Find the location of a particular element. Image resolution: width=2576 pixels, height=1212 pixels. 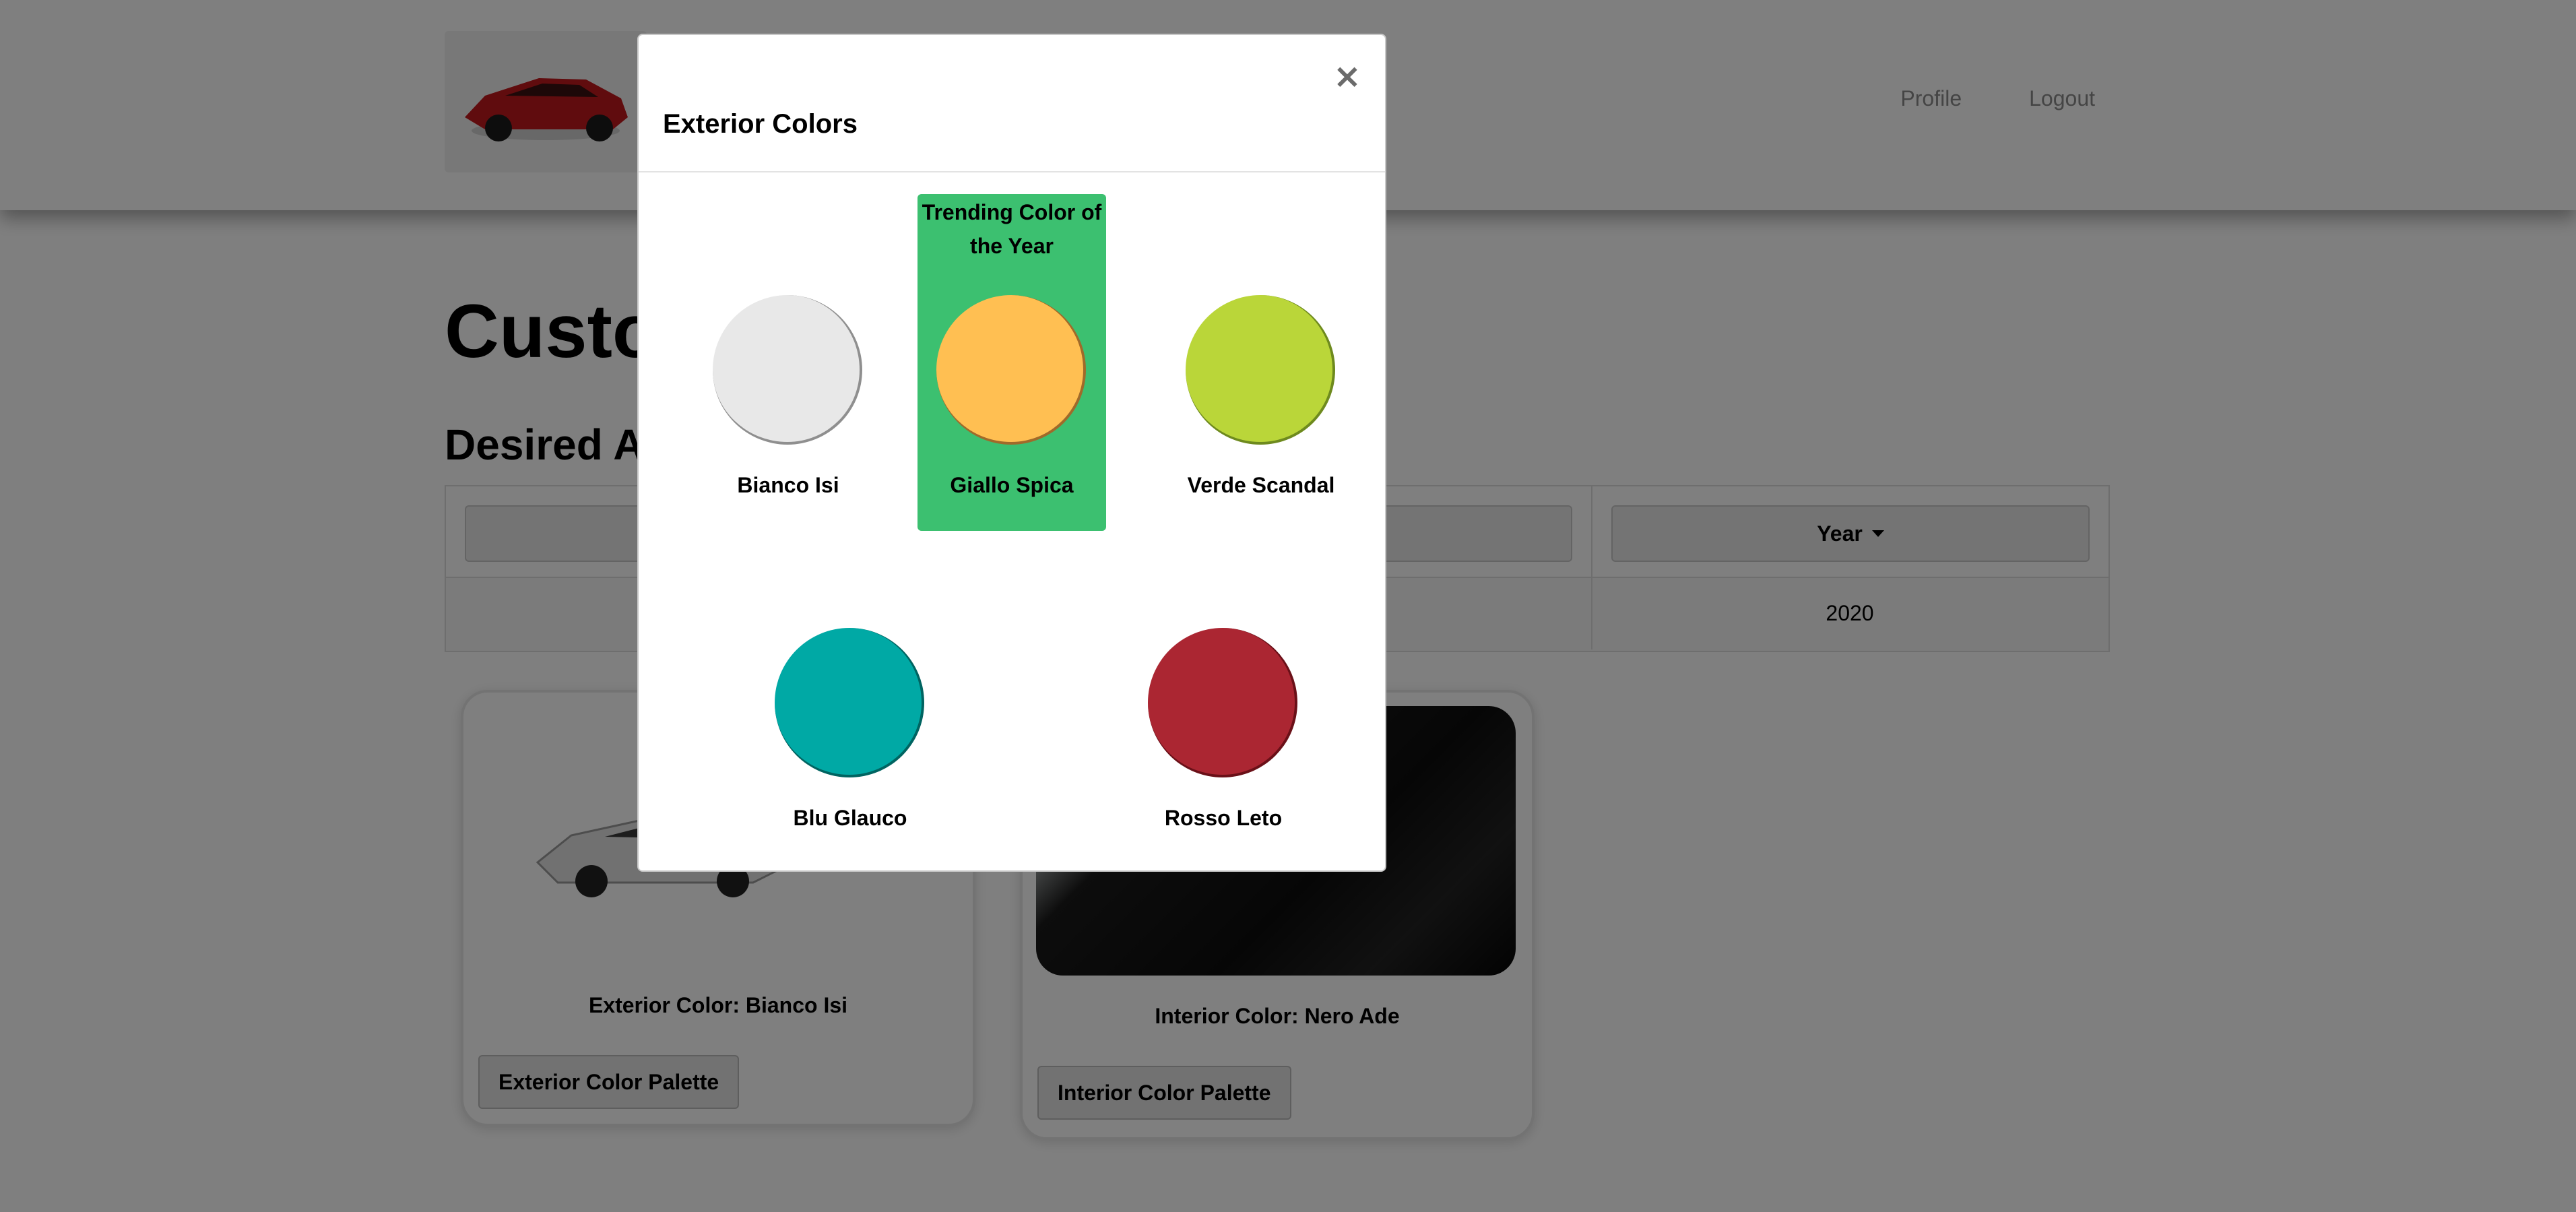

color-option-bianco-isi: Bianco Isi is located at coordinates (788, 362).